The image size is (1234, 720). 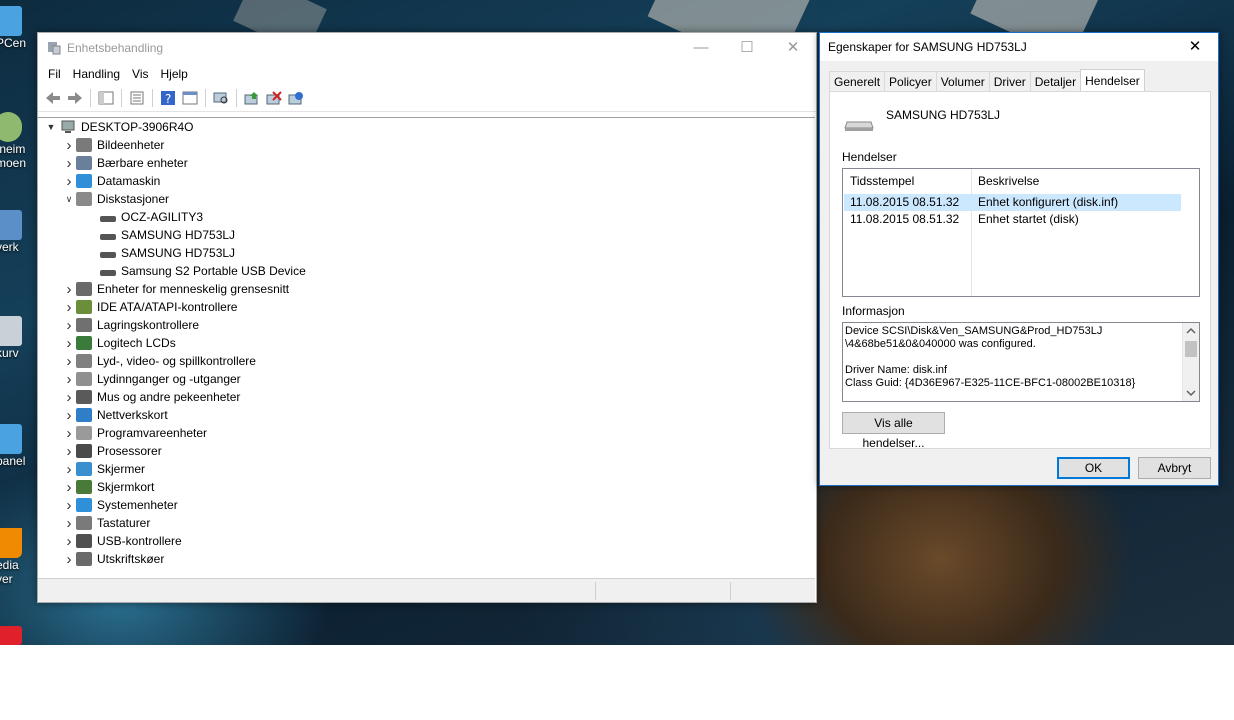 What do you see at coordinates (111, 181) in the screenshot?
I see `tree-category: › Datamaskin` at bounding box center [111, 181].